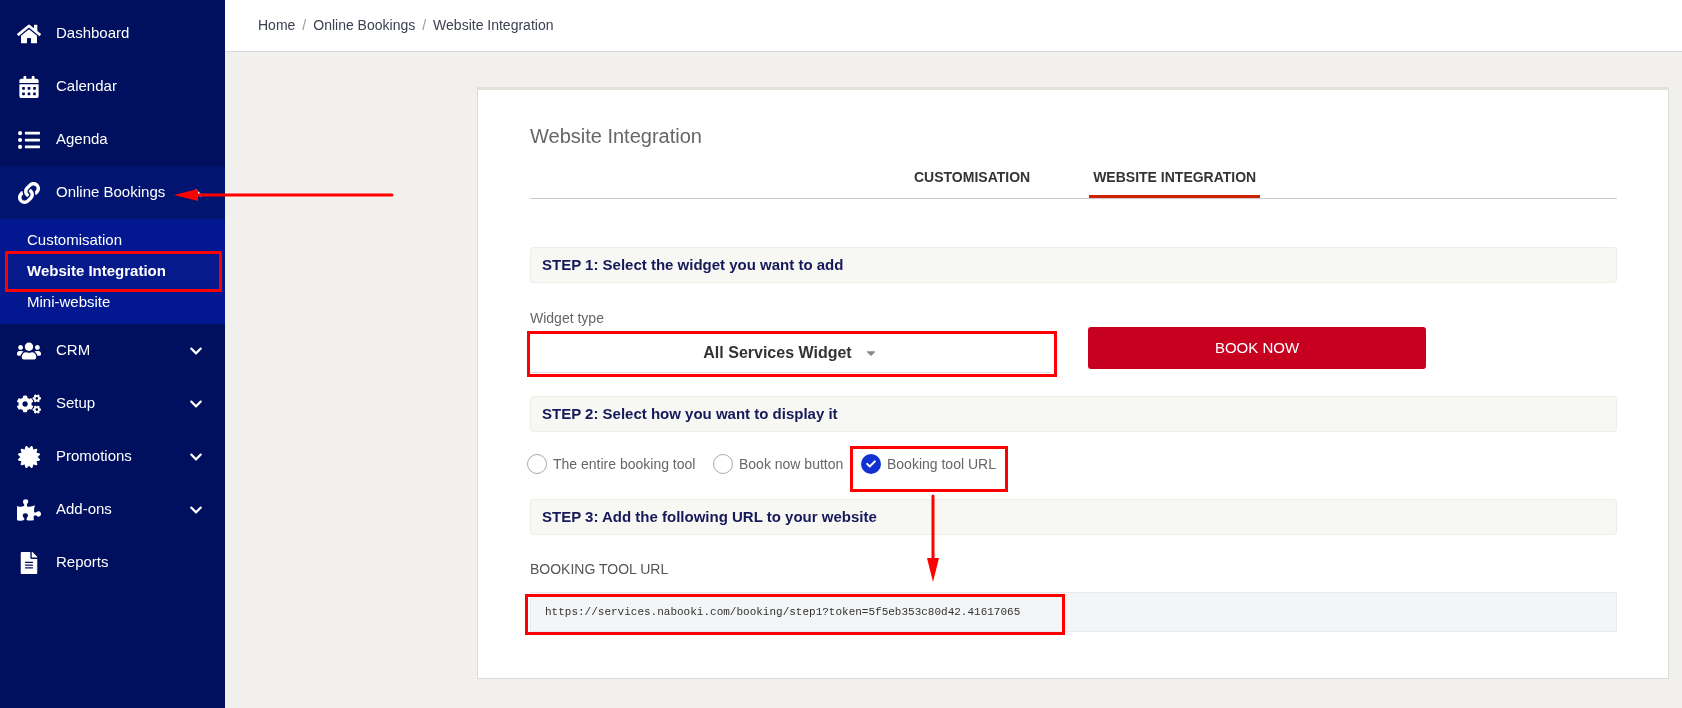 The image size is (1682, 708). I want to click on link-icon, so click(29, 192).